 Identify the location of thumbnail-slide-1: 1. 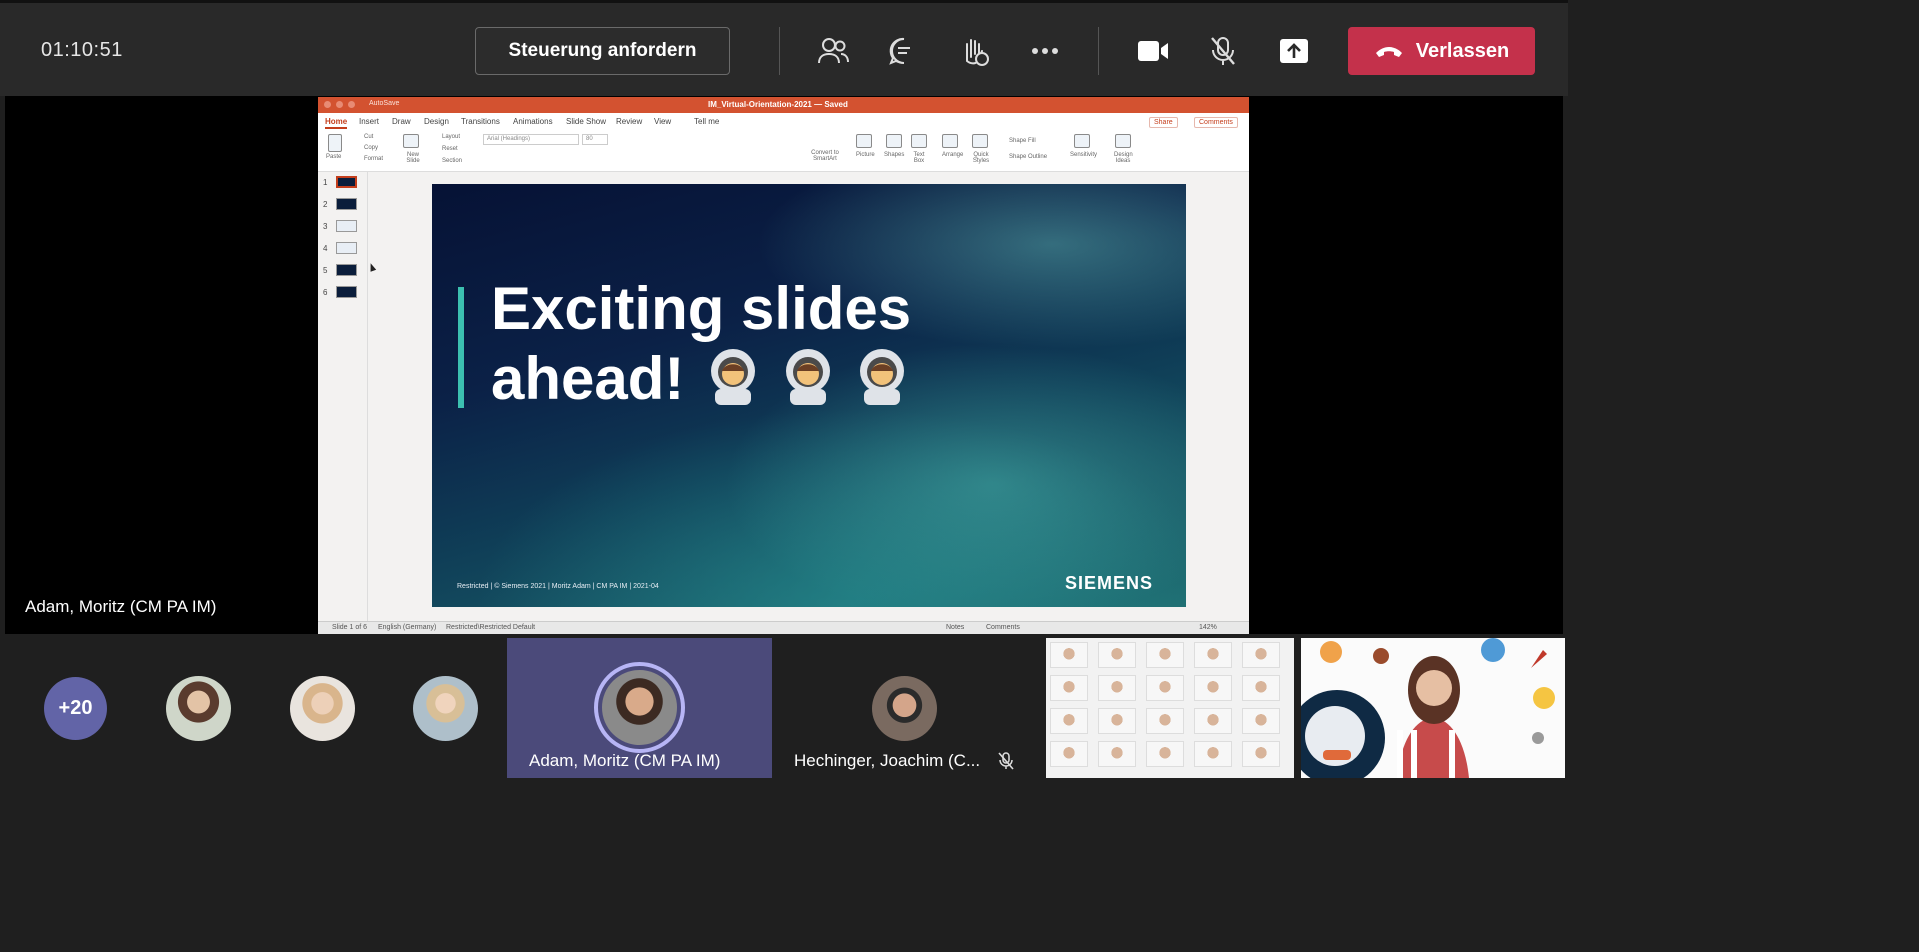
(343, 184).